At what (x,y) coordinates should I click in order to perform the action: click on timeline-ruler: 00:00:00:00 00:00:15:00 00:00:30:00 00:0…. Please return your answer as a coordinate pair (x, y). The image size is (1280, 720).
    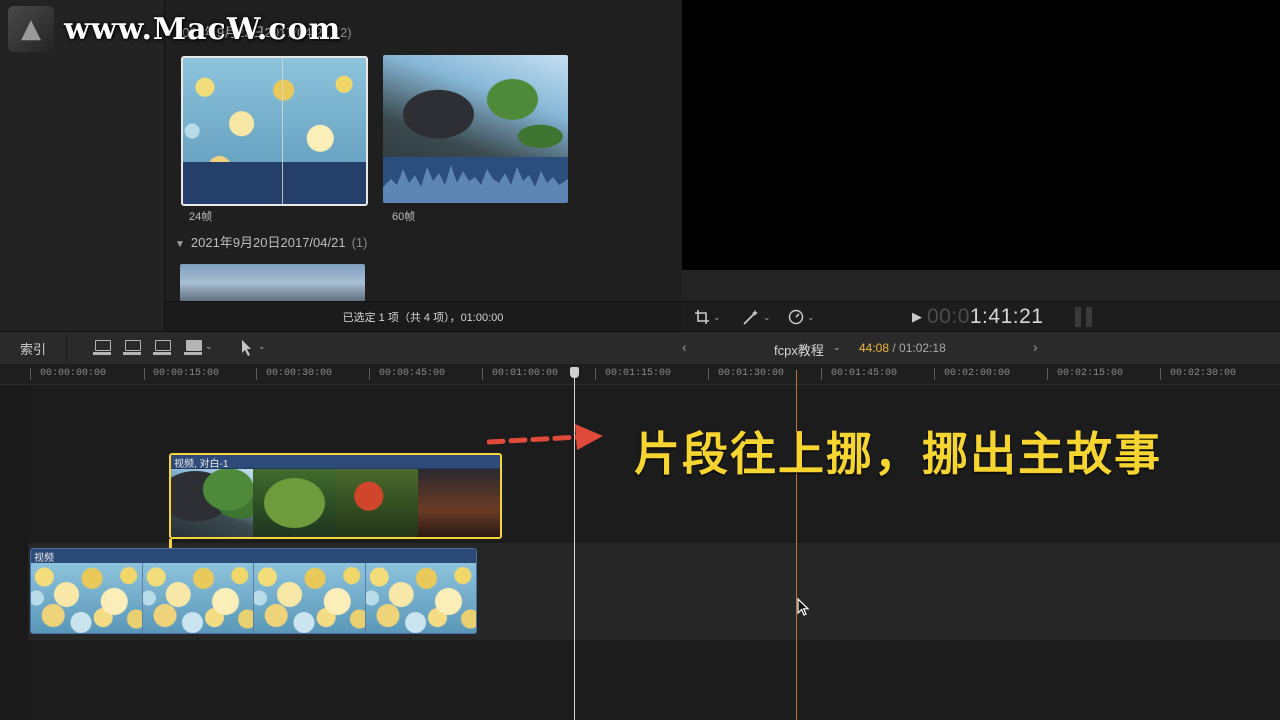
    Looking at the image, I should click on (640, 374).